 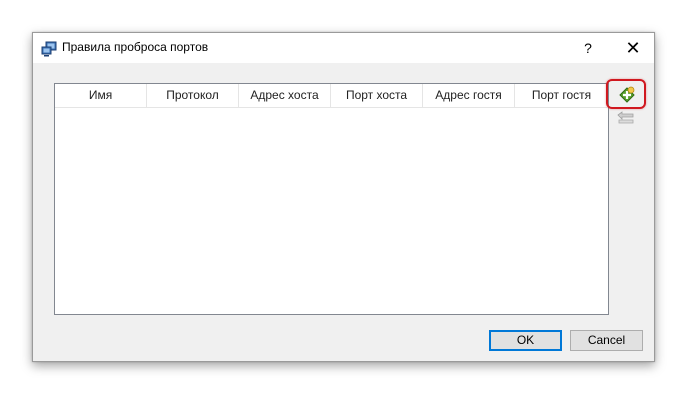 What do you see at coordinates (606, 340) in the screenshot?
I see `cancel-button: Cancel` at bounding box center [606, 340].